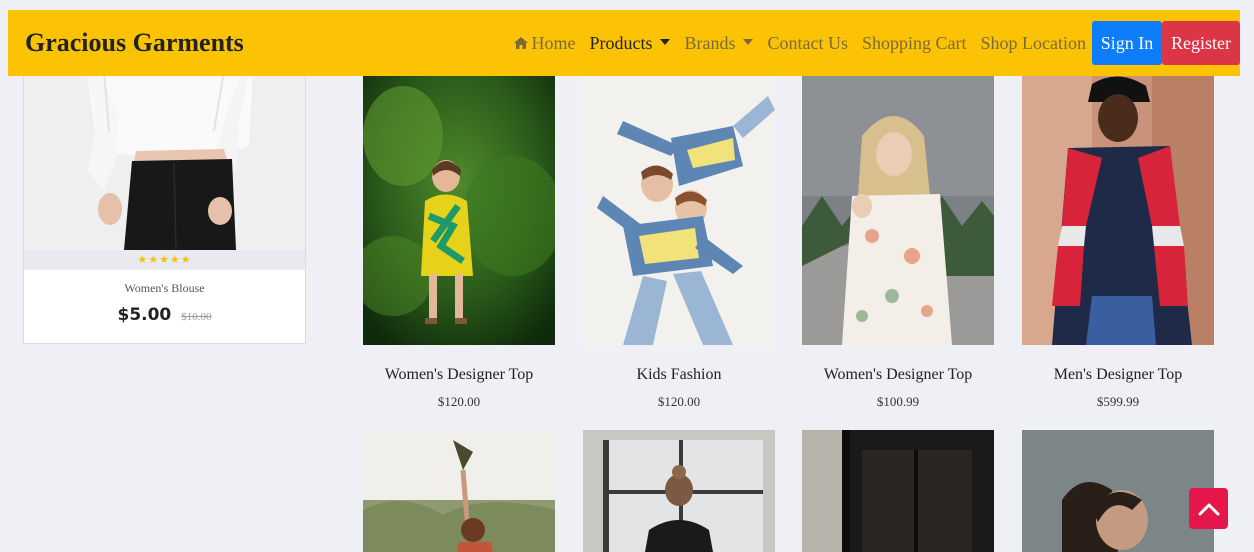  I want to click on brand-logo: Gracious Garments, so click(134, 43).